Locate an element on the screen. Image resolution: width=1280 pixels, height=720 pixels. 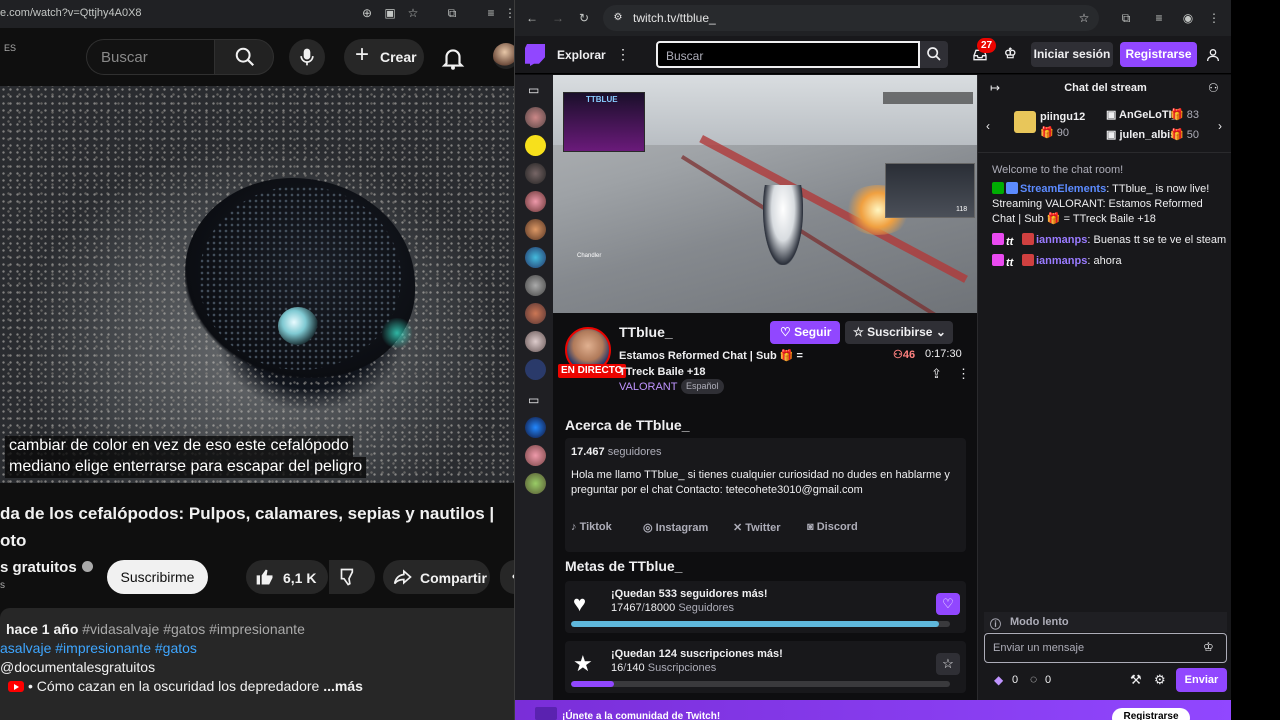
twitch-logo-icon is located at coordinates (535, 55).